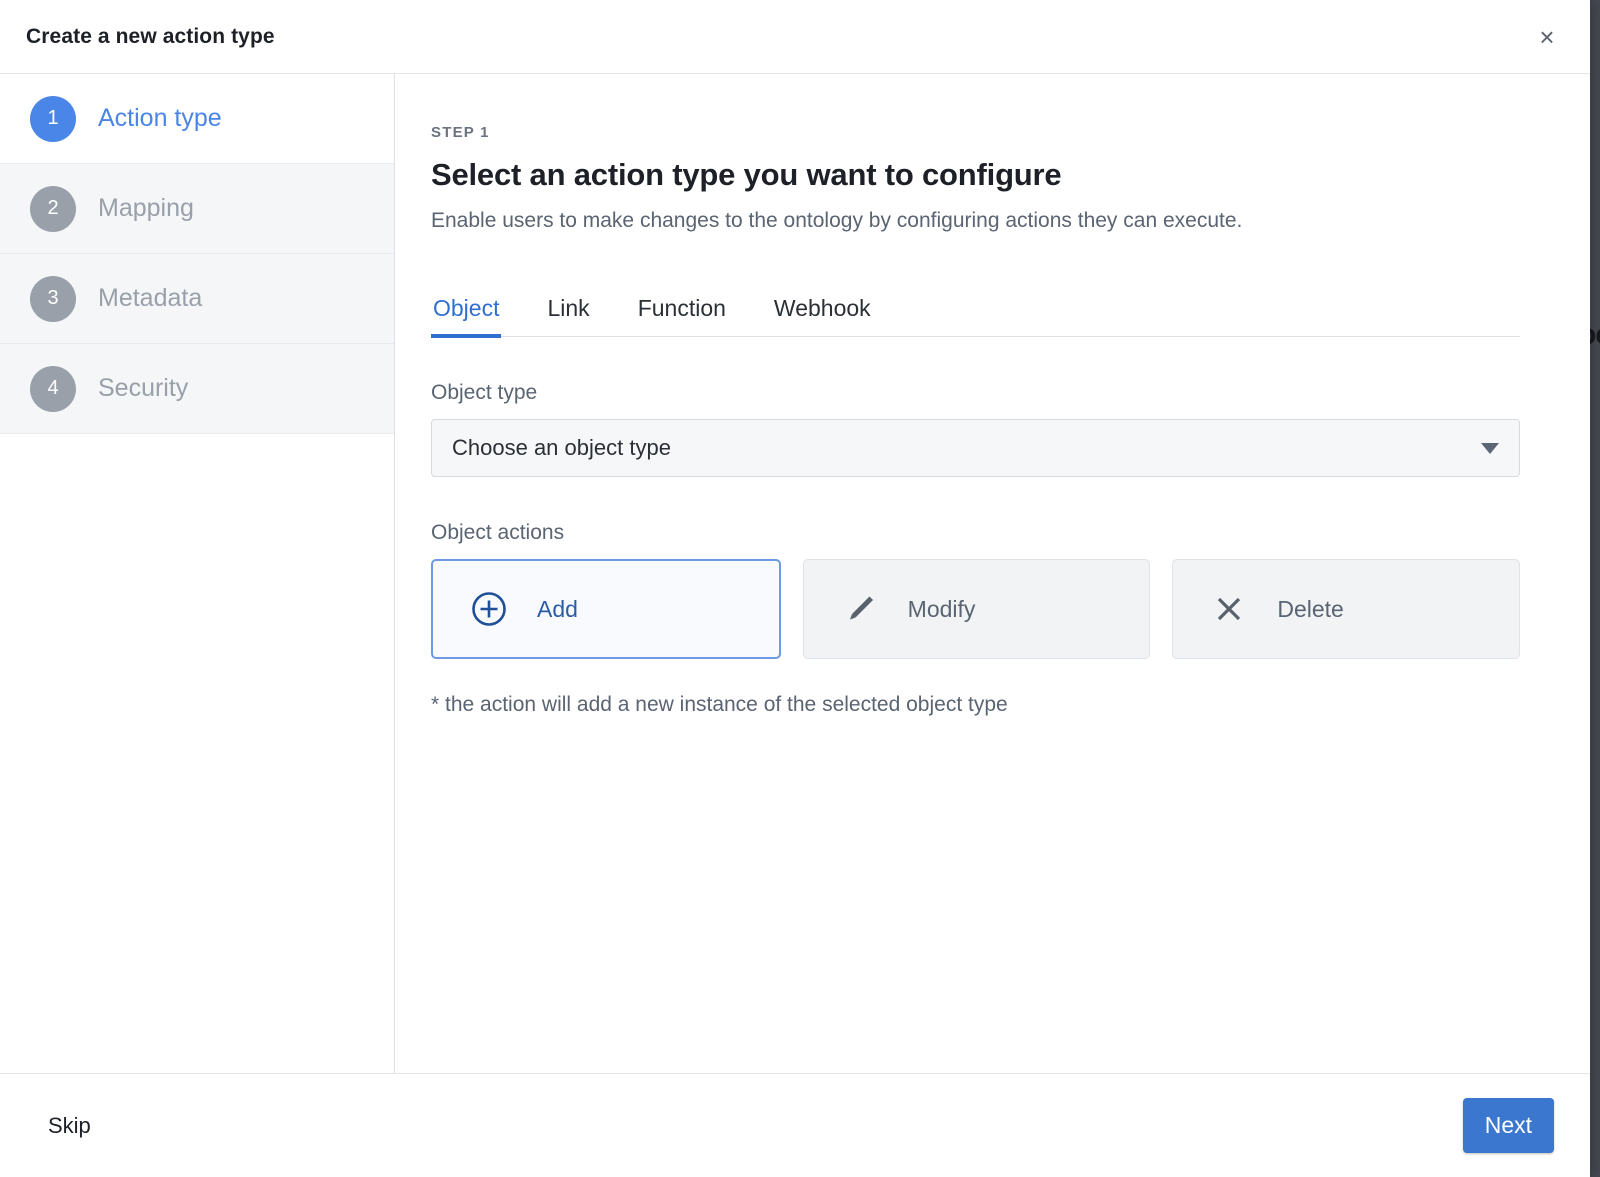  What do you see at coordinates (795, 37) in the screenshot?
I see `dialog-header: Create a new action type ×` at bounding box center [795, 37].